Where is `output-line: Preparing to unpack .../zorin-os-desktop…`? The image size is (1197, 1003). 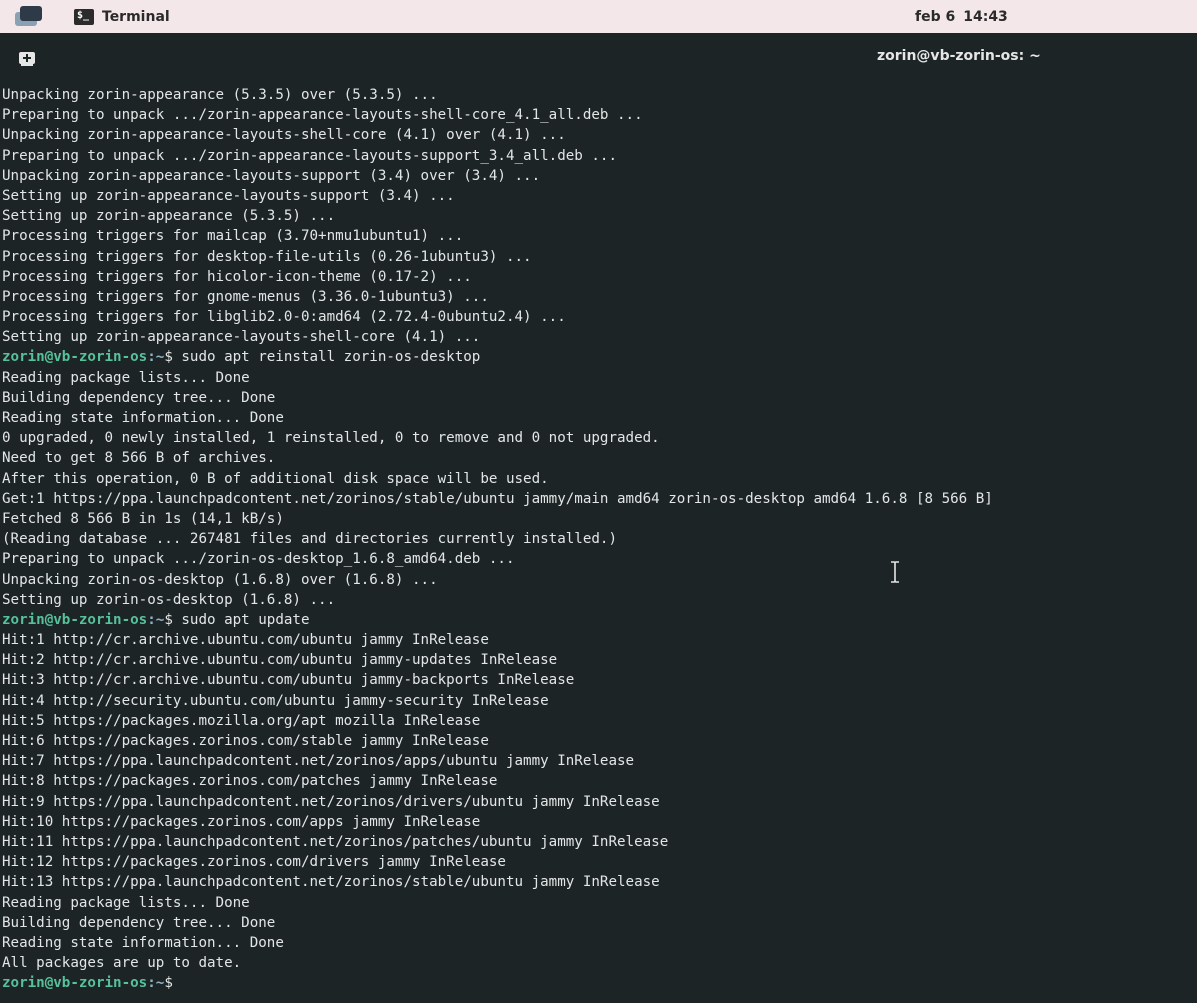
output-line: Preparing to unpack .../zorin-os-desktop… is located at coordinates (258, 559).